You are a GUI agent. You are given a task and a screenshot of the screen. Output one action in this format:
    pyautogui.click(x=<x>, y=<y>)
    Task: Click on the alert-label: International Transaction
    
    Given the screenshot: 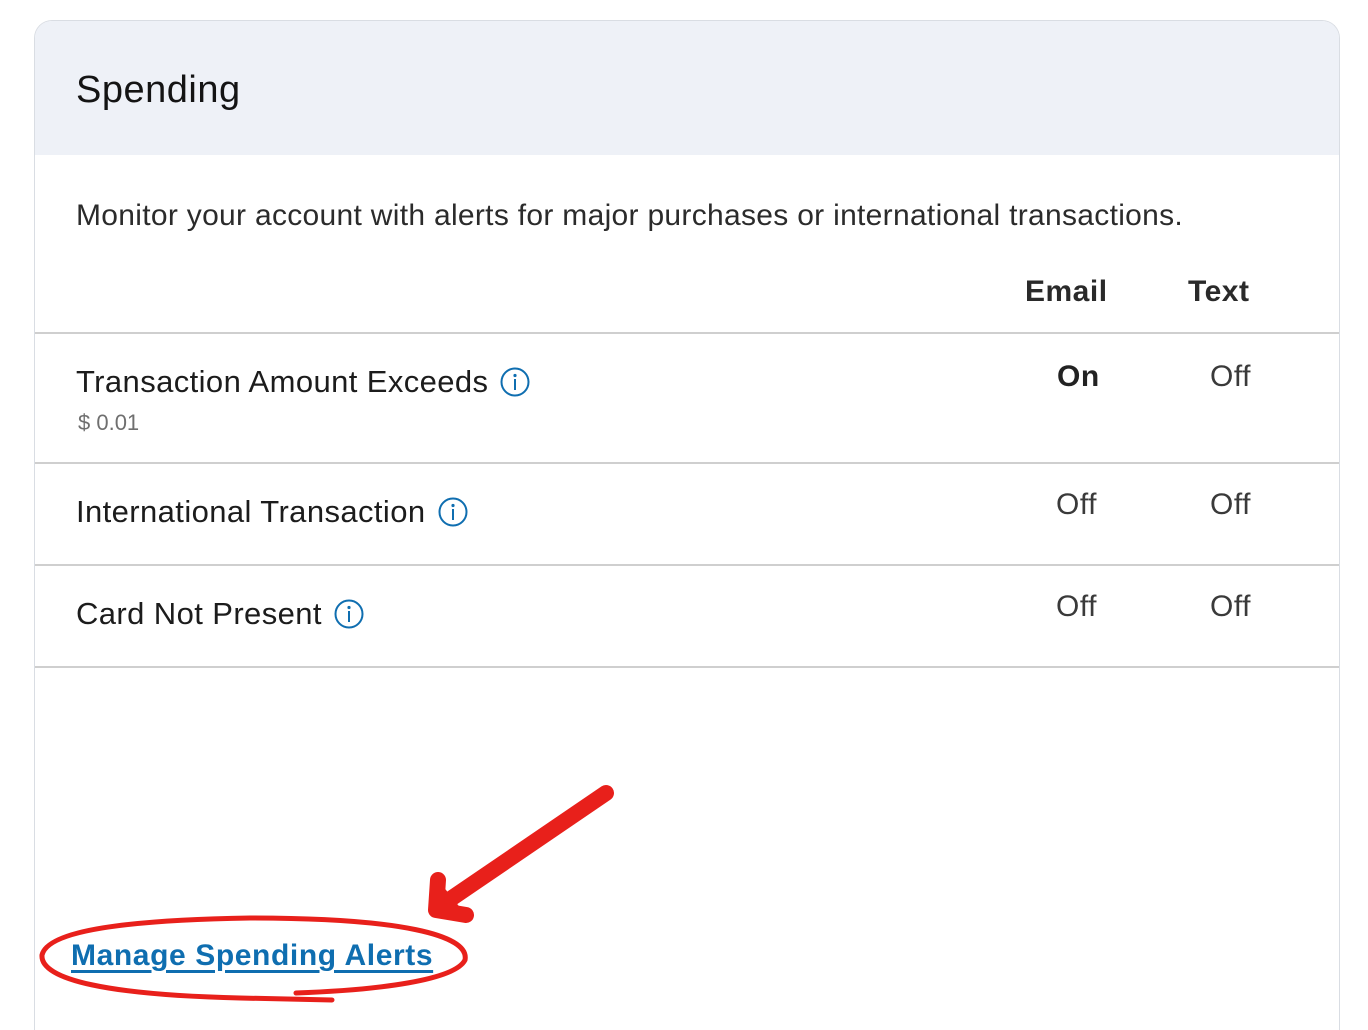 What is the action you would take?
    pyautogui.click(x=272, y=512)
    